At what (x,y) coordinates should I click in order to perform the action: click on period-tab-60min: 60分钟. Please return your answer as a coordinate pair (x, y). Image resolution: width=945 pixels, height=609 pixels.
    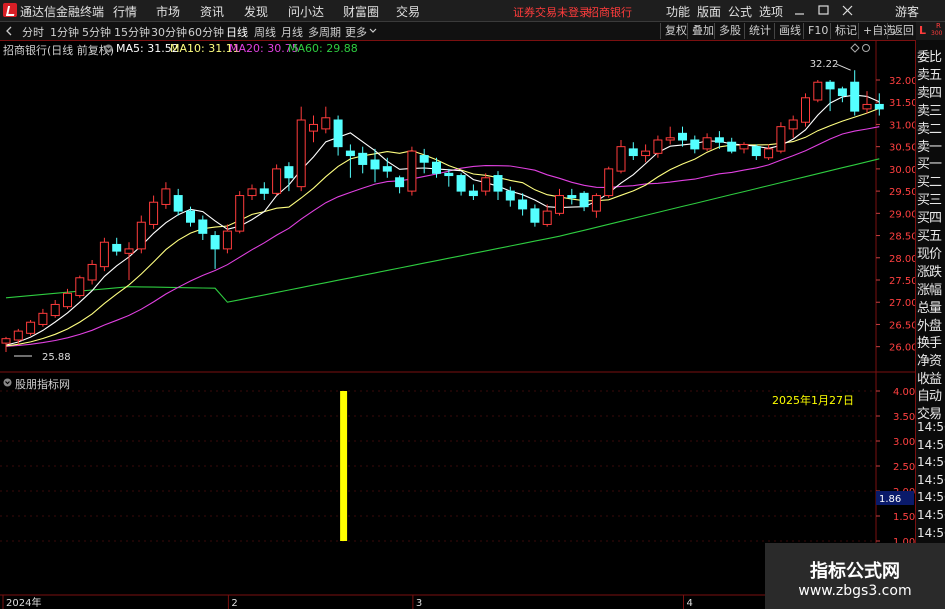
    Looking at the image, I should click on (206, 32).